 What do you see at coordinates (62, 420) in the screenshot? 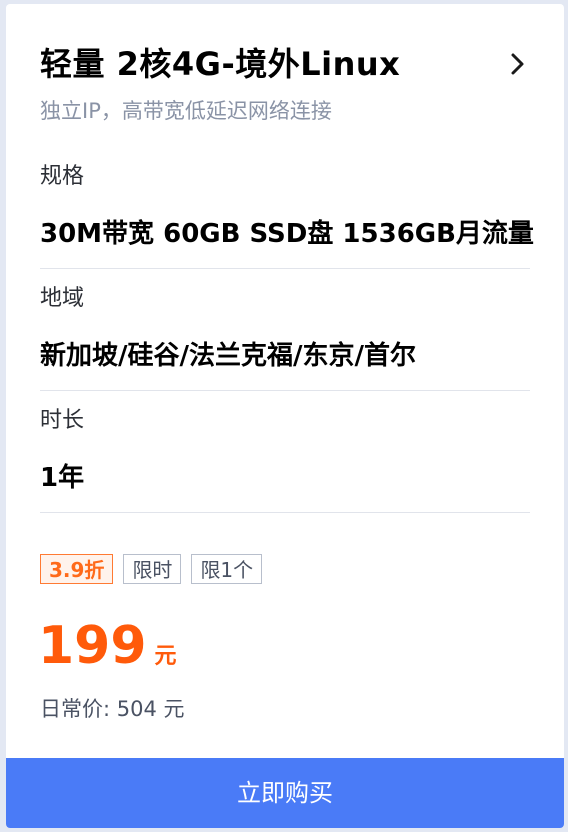
I see `duration-label: 时长` at bounding box center [62, 420].